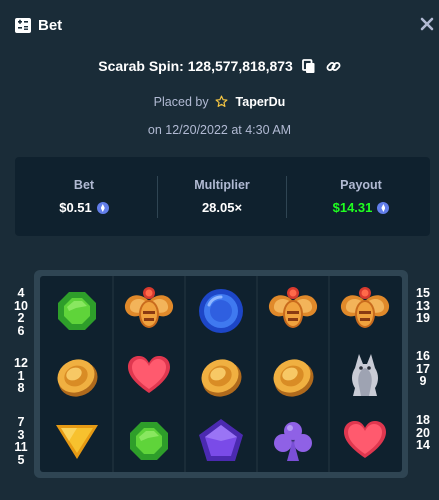  Describe the element at coordinates (221, 311) in the screenshot. I see `blue-gem-symbol-icon` at that location.